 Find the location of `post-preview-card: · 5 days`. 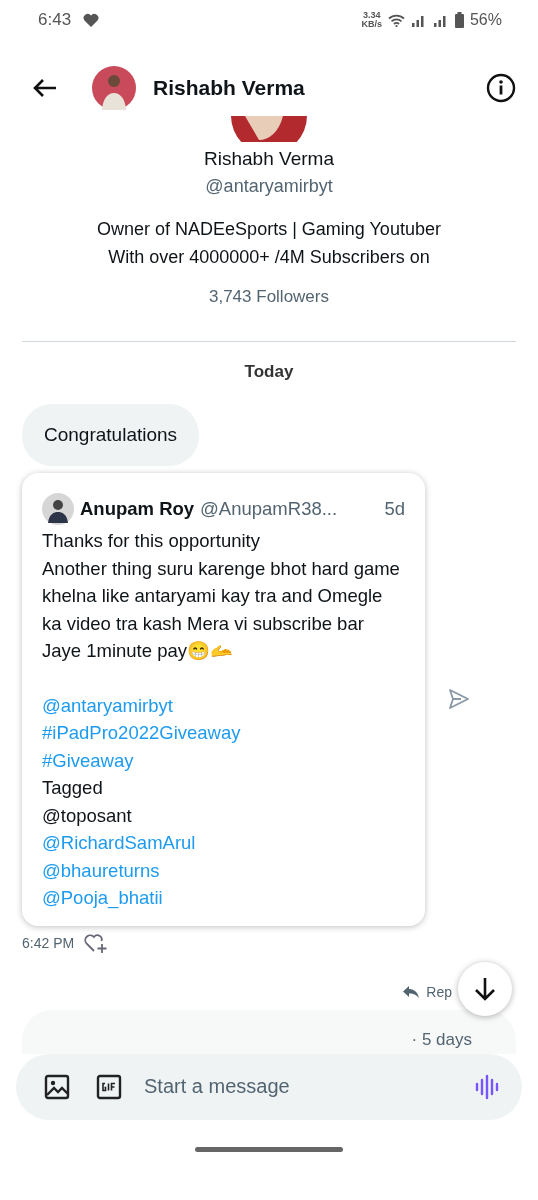

post-preview-card: · 5 days is located at coordinates (269, 1031).